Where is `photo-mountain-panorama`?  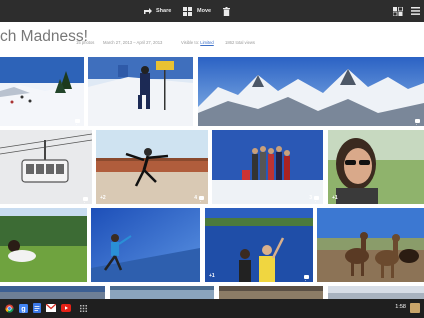 photo-mountain-panorama is located at coordinates (311, 91).